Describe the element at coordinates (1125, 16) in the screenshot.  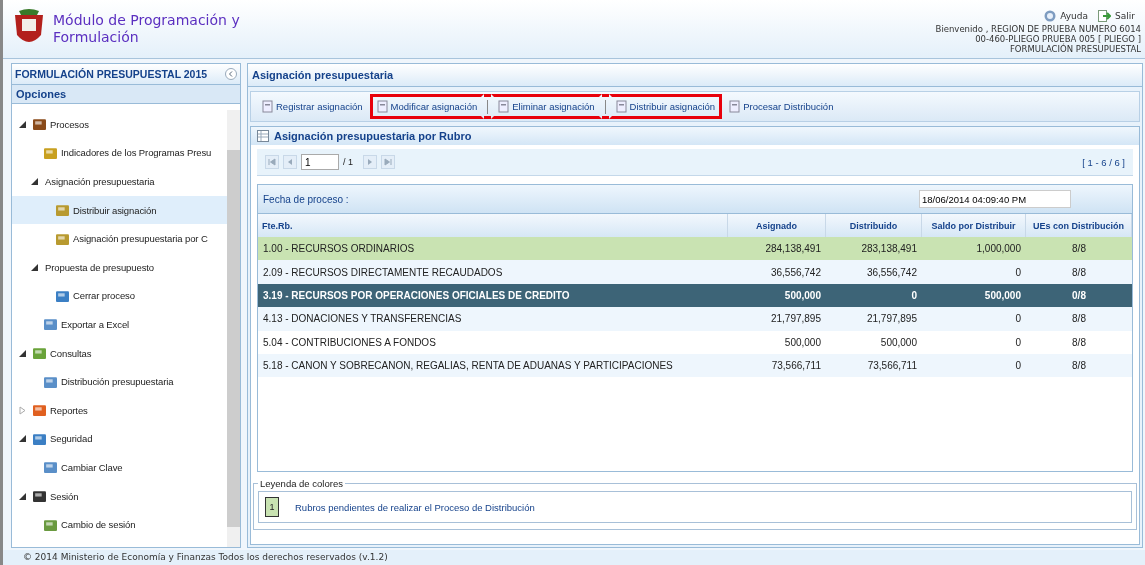
I see `logout-link: Salir` at that location.